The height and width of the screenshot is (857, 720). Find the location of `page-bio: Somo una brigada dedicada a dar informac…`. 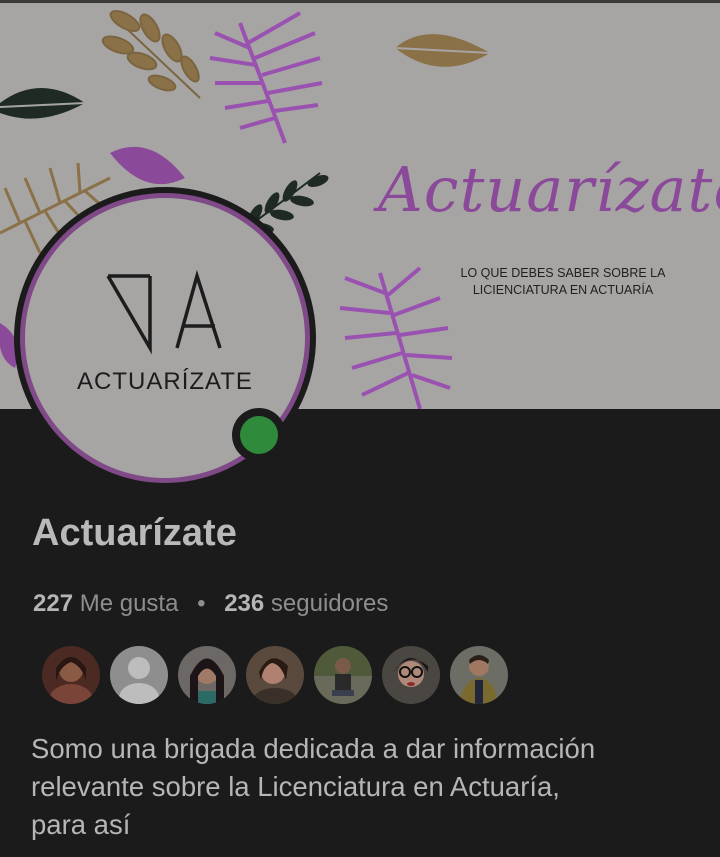

page-bio: Somo una brigada dedicada a dar informac… is located at coordinates (366, 787).